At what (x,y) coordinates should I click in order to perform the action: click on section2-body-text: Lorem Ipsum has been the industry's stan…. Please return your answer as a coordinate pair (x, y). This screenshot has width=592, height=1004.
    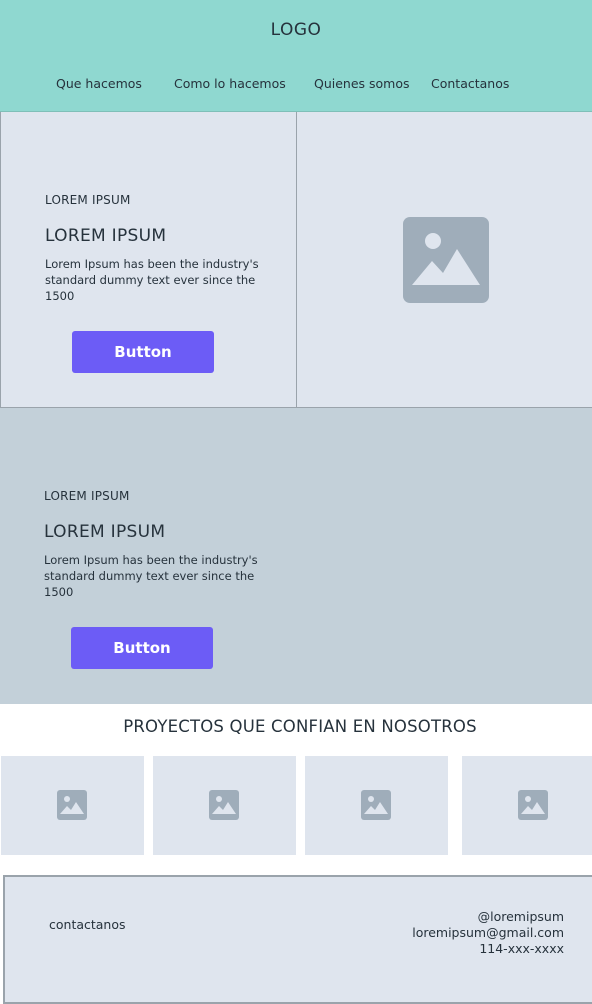
    Looking at the image, I should click on (151, 576).